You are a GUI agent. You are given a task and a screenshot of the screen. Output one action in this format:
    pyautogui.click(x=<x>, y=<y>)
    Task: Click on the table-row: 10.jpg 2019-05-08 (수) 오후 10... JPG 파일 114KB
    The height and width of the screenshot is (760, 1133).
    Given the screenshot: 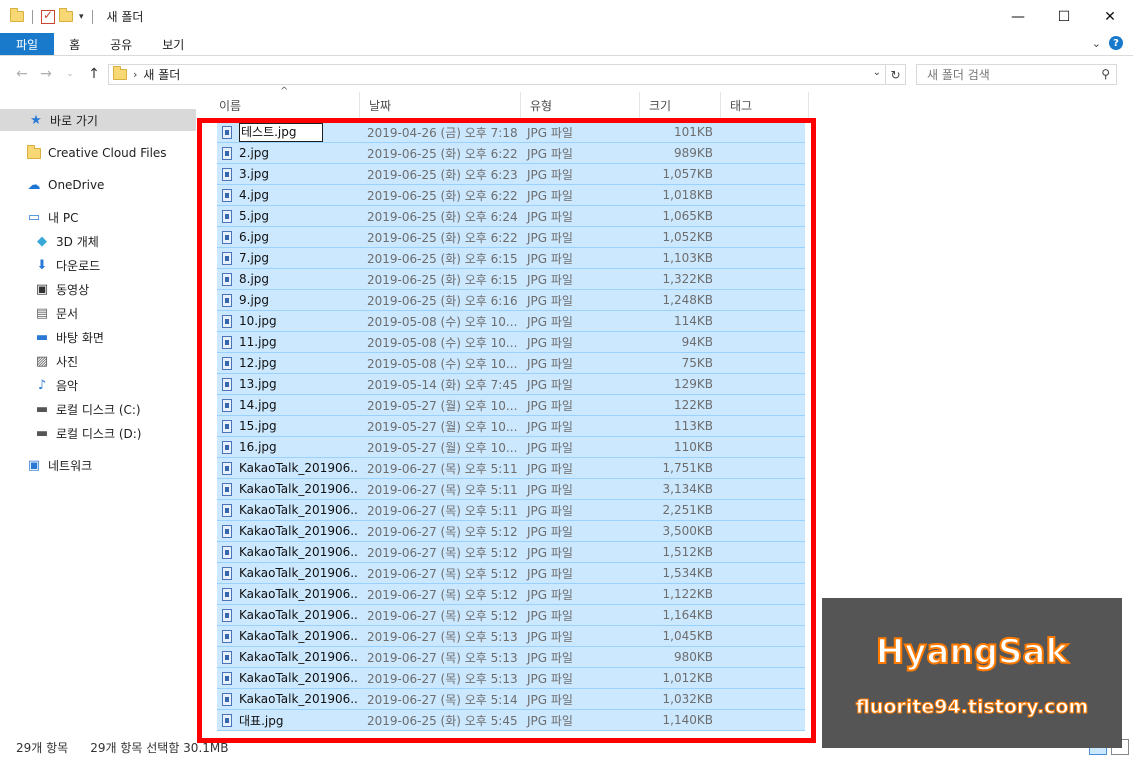 What is the action you would take?
    pyautogui.click(x=511, y=321)
    